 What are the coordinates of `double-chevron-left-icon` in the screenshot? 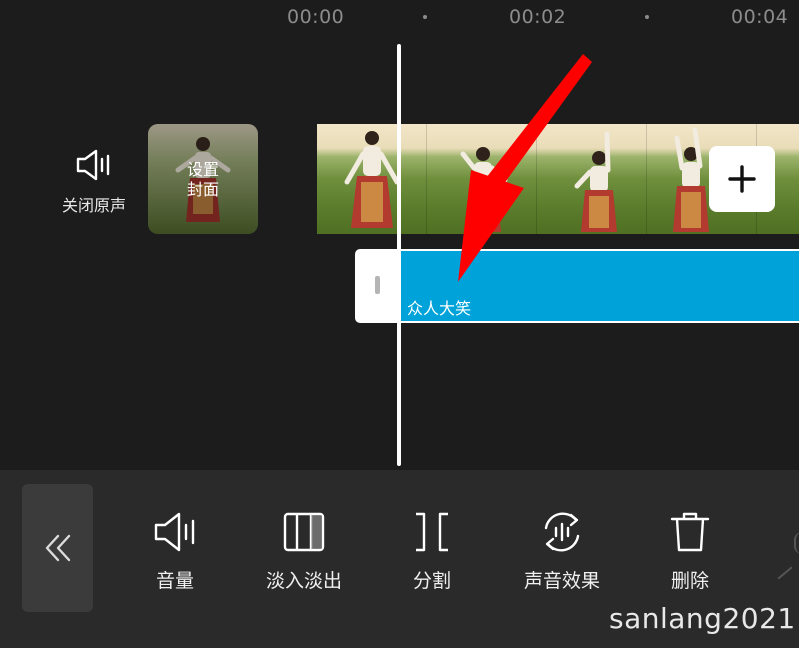 It's located at (57, 548).